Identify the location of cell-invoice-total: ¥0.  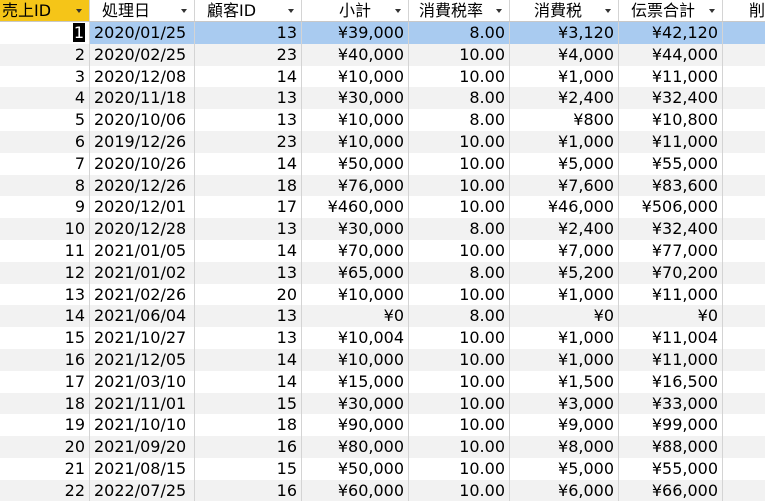
(671, 316).